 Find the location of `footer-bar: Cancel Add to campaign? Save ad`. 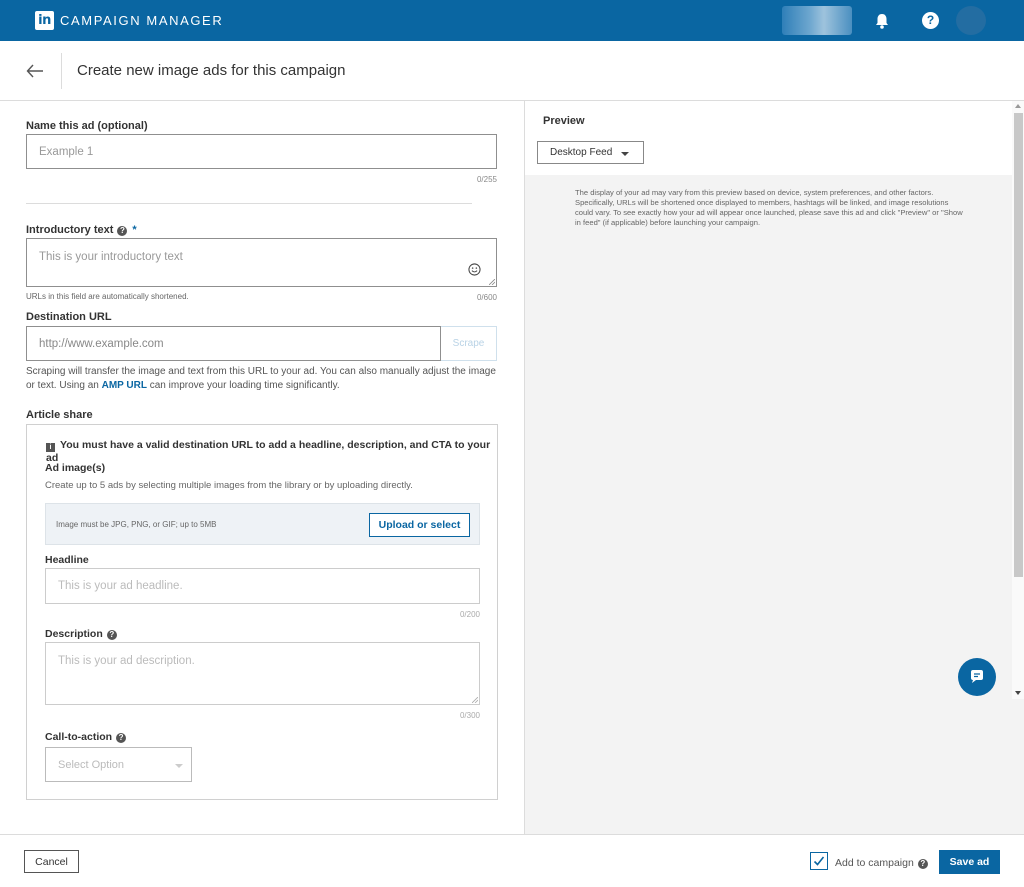

footer-bar: Cancel Add to campaign? Save ad is located at coordinates (512, 860).